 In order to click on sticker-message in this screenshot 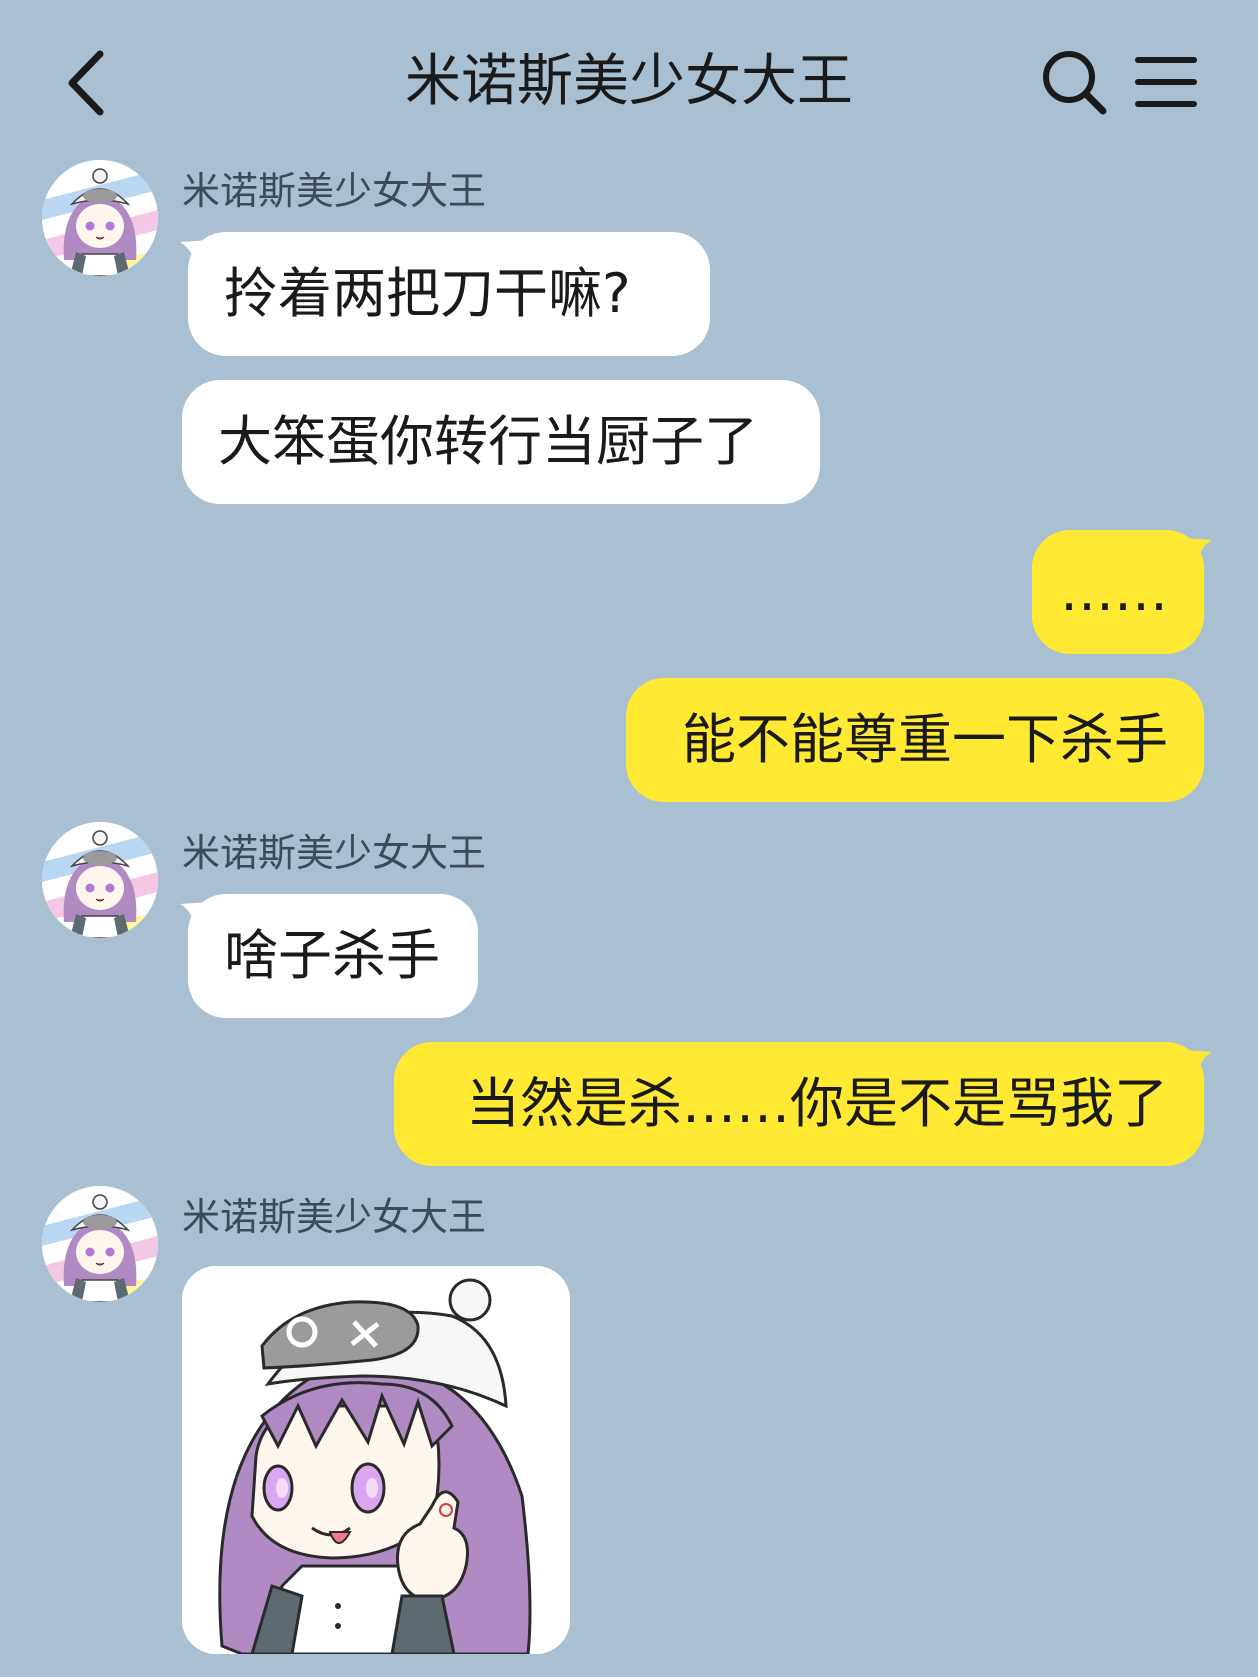, I will do `click(376, 1460)`.